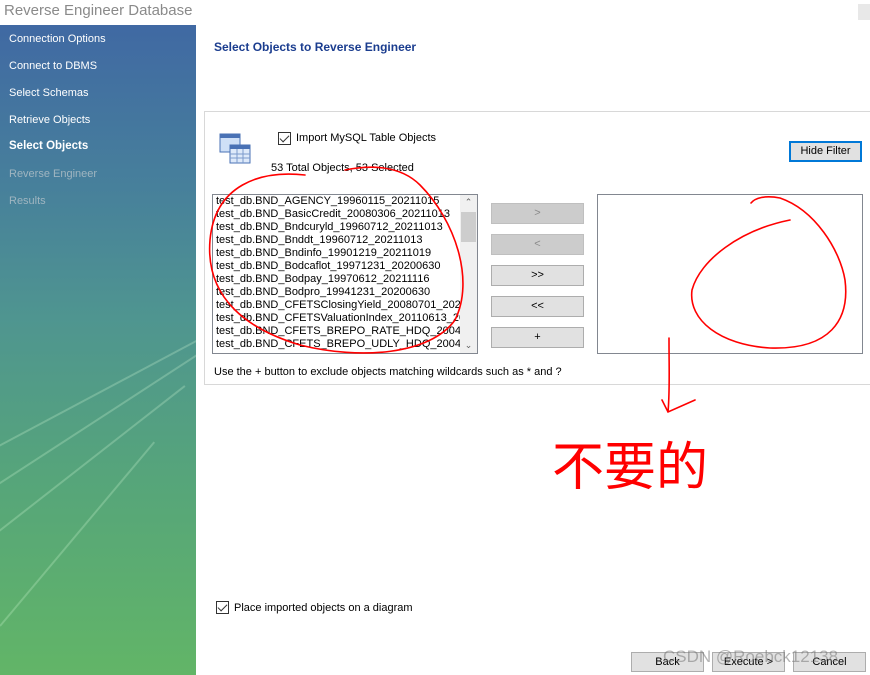 Image resolution: width=870 pixels, height=675 pixels. I want to click on sidebar-item-connection-options: Connection Options, so click(57, 39).